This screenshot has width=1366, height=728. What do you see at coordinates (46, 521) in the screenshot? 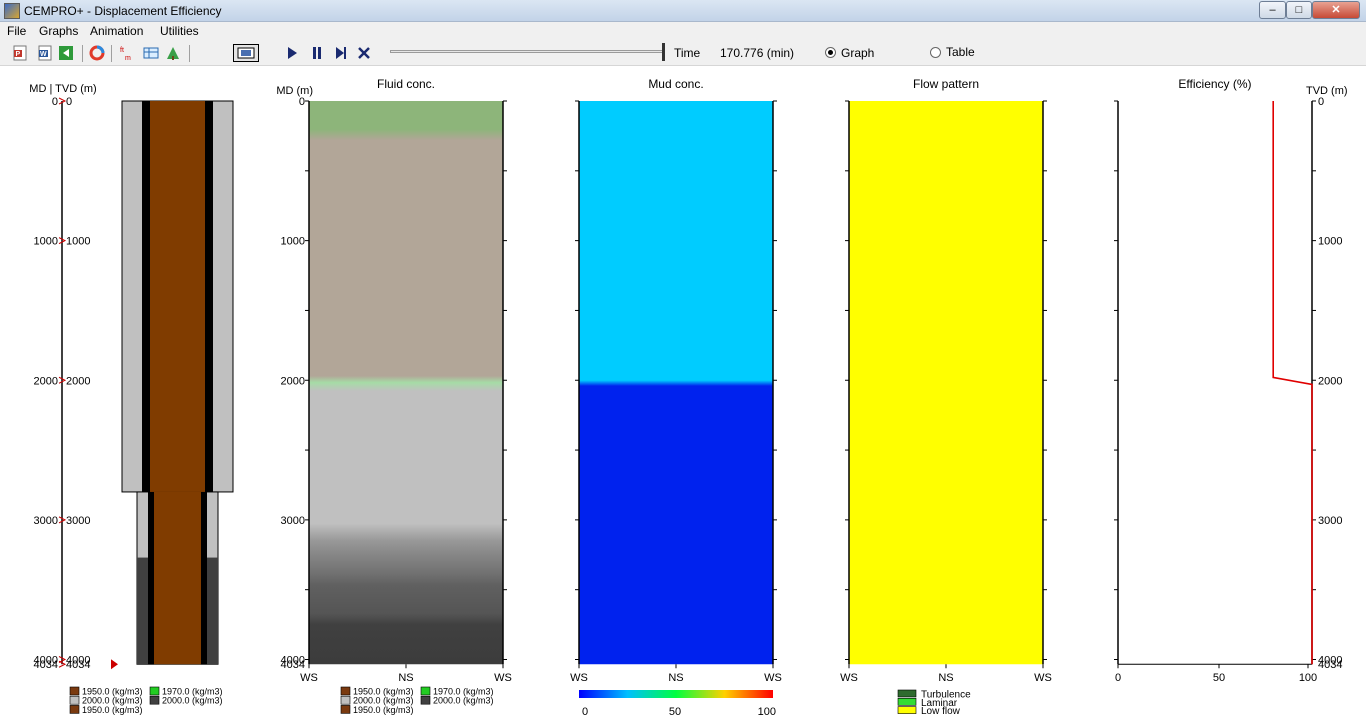
I see `wellbore-md-tick: 3000` at bounding box center [46, 521].